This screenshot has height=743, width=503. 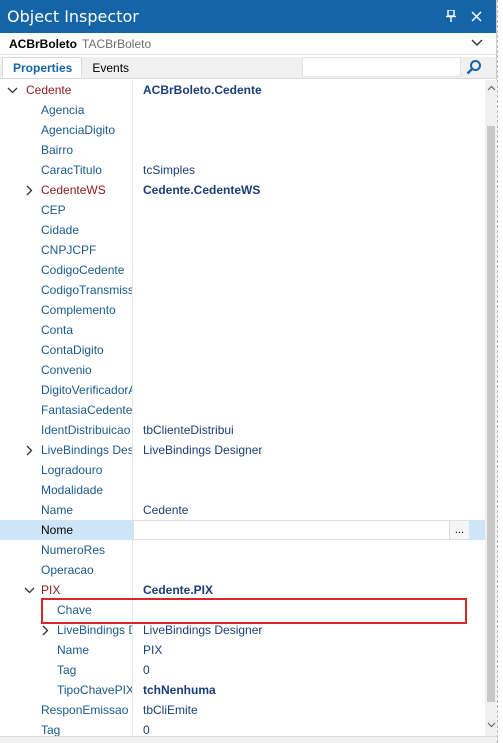 What do you see at coordinates (303, 590) in the screenshot?
I see `property-value: Cedente.PIX` at bounding box center [303, 590].